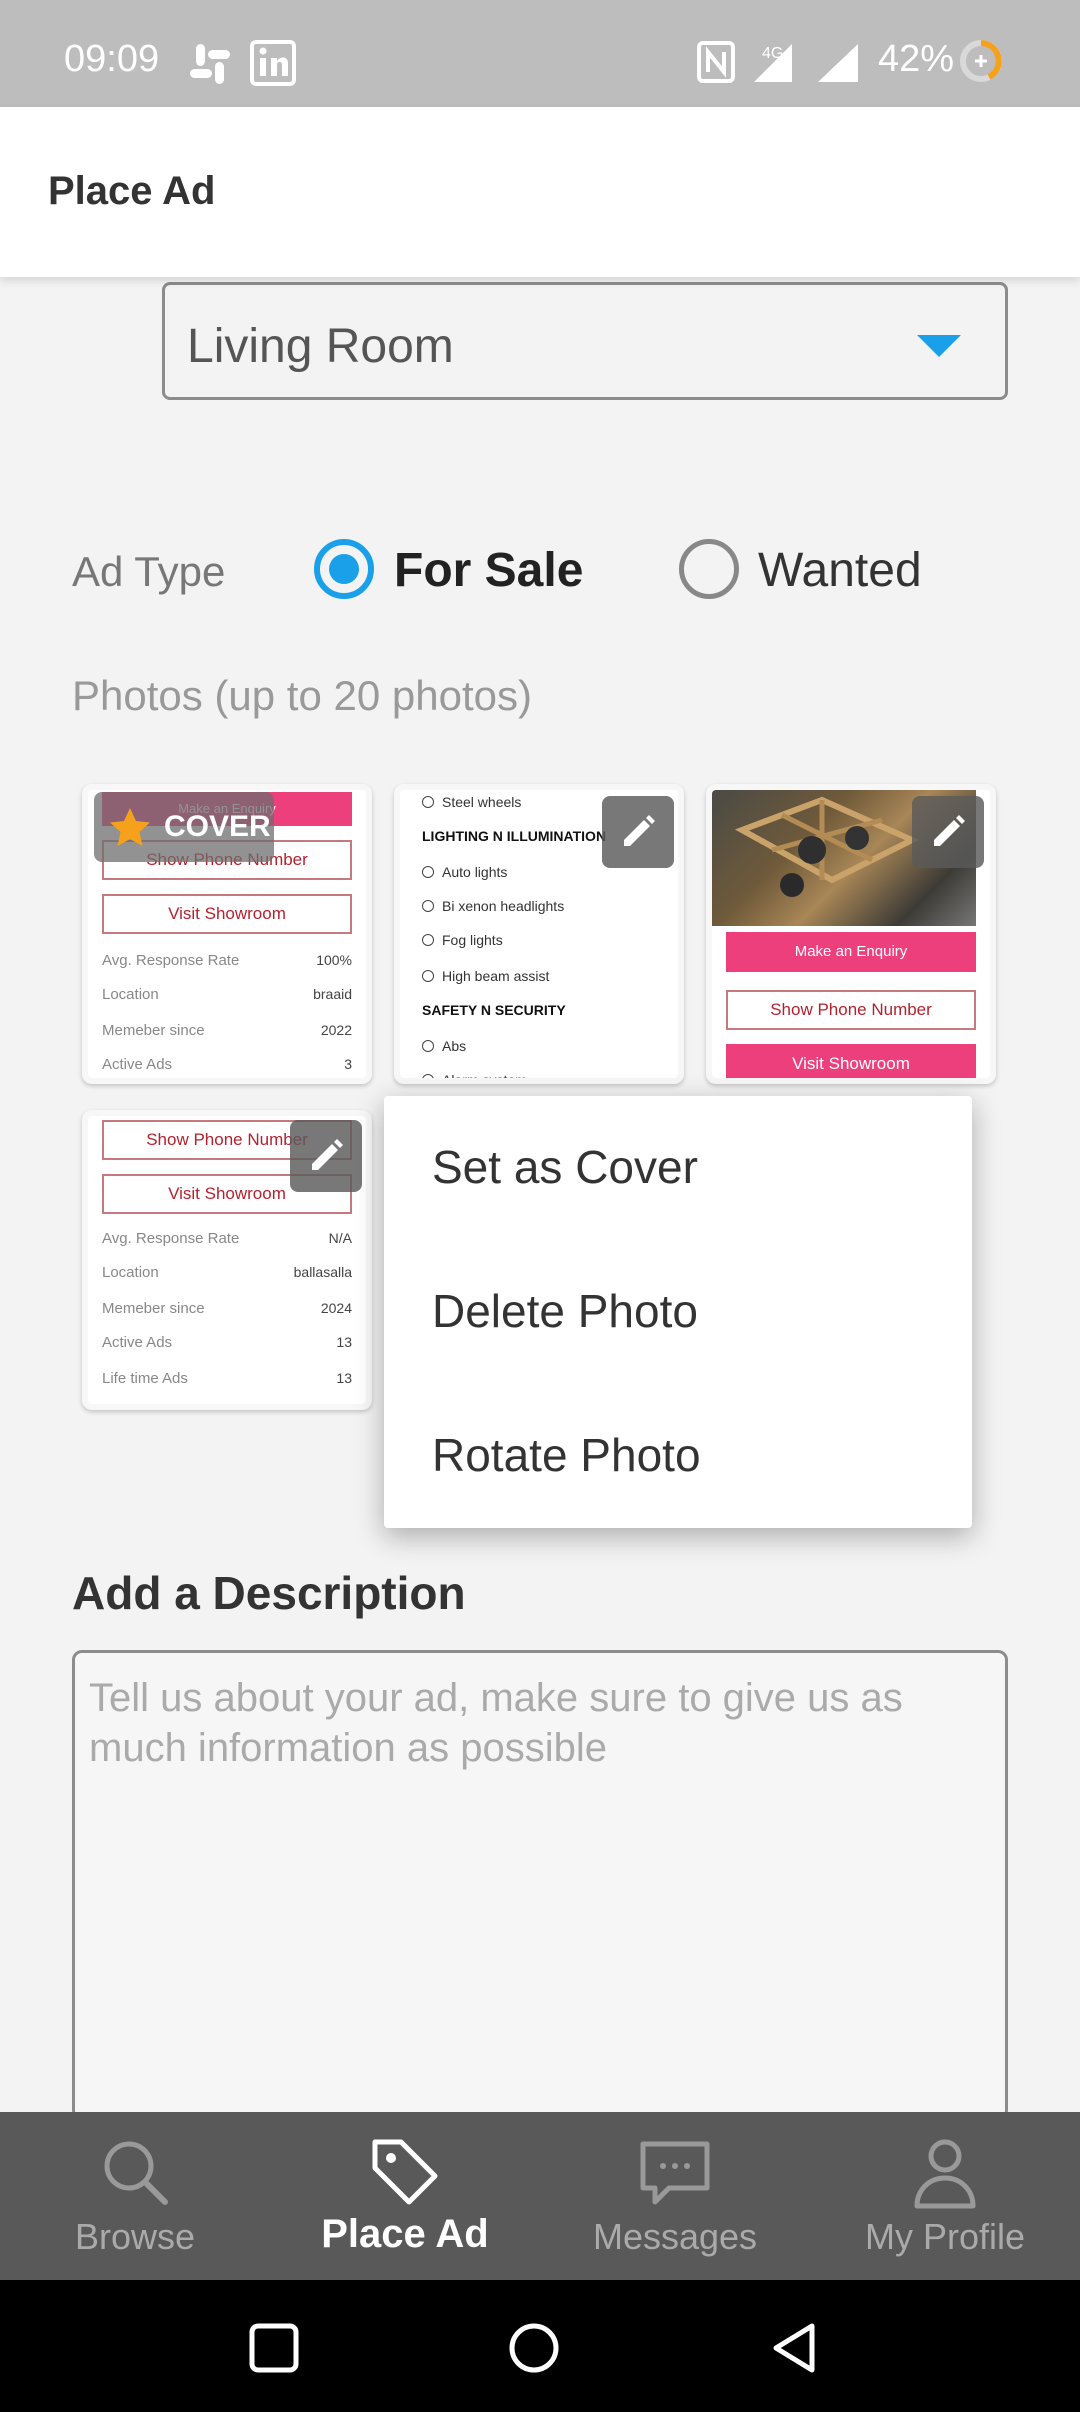  Describe the element at coordinates (540, 192) in the screenshot. I see `app-bar: Place Ad` at that location.